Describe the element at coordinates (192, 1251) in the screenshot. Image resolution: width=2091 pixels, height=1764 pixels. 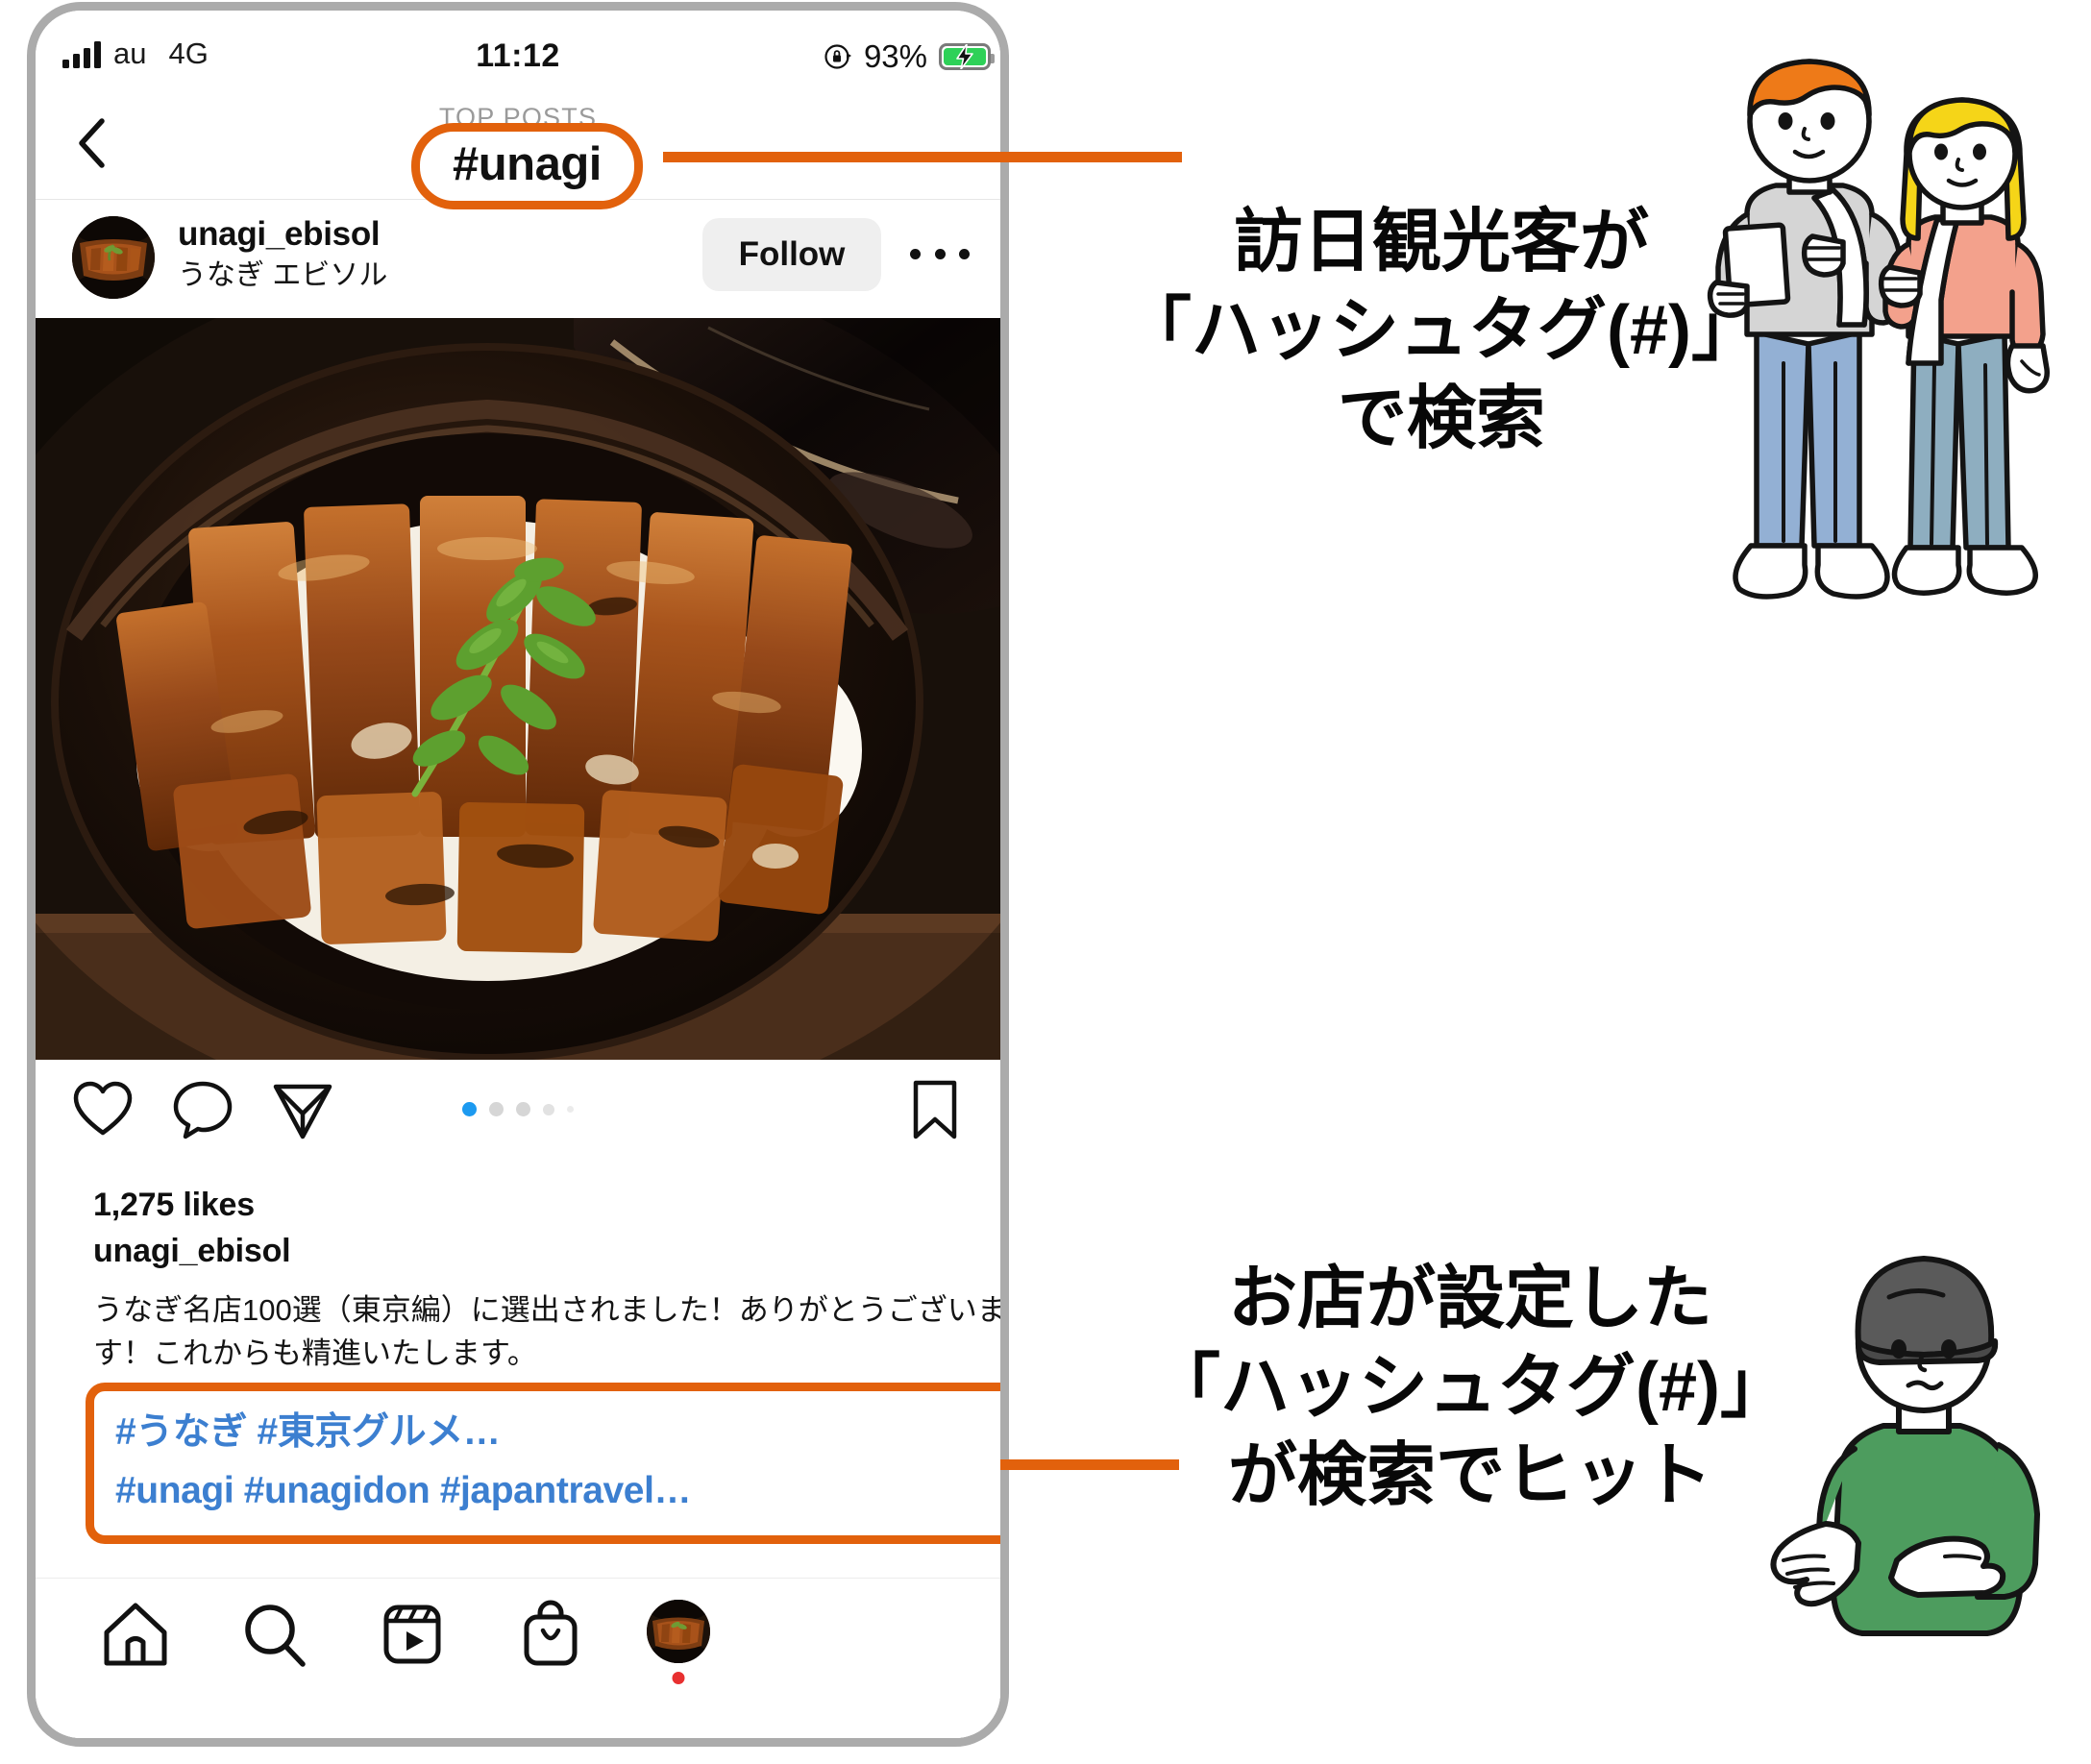
I see `caption-username: unagi_ebisol` at that location.